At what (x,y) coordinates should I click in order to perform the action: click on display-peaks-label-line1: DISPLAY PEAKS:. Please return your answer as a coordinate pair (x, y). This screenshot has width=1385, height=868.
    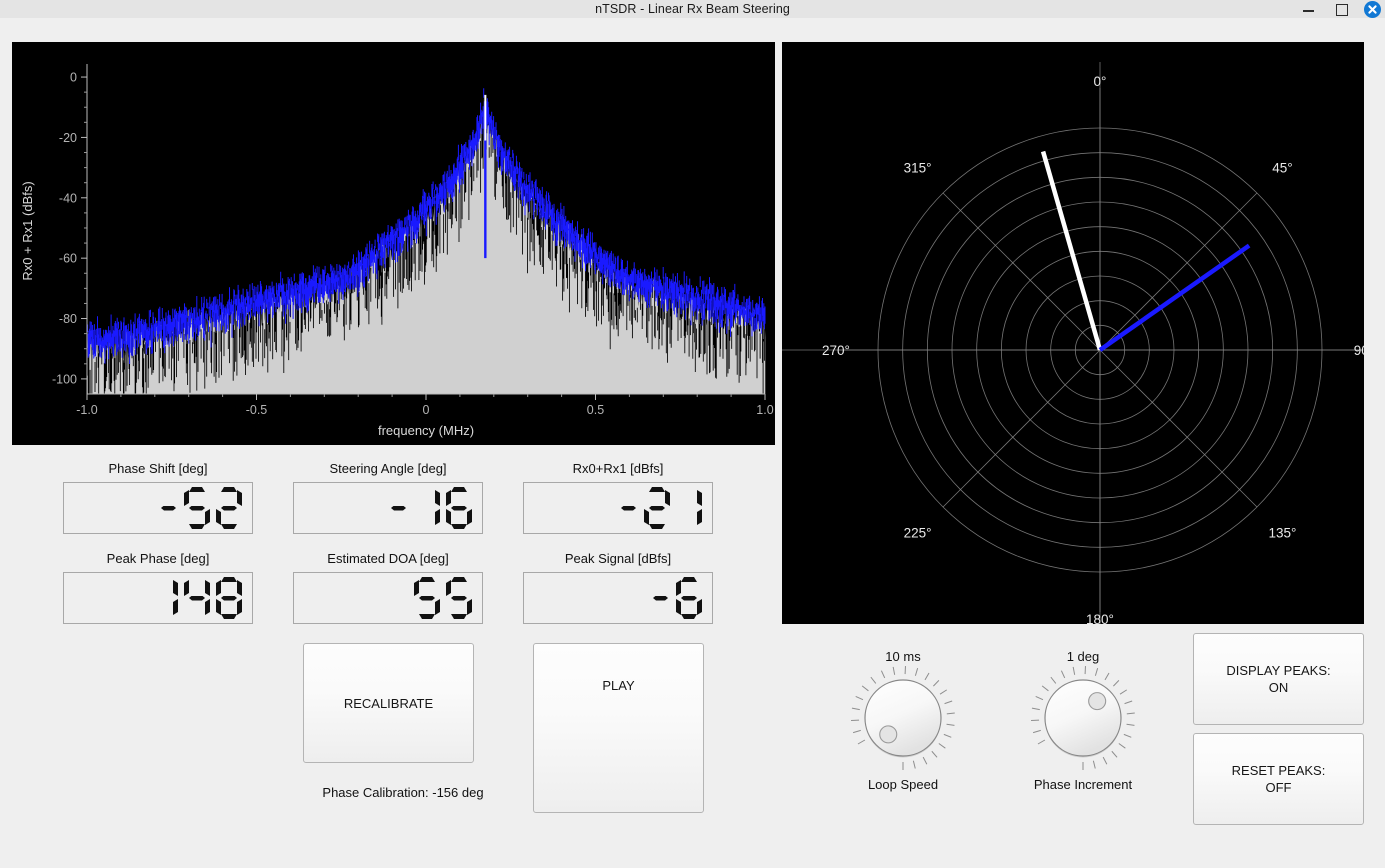
    Looking at the image, I should click on (1278, 670).